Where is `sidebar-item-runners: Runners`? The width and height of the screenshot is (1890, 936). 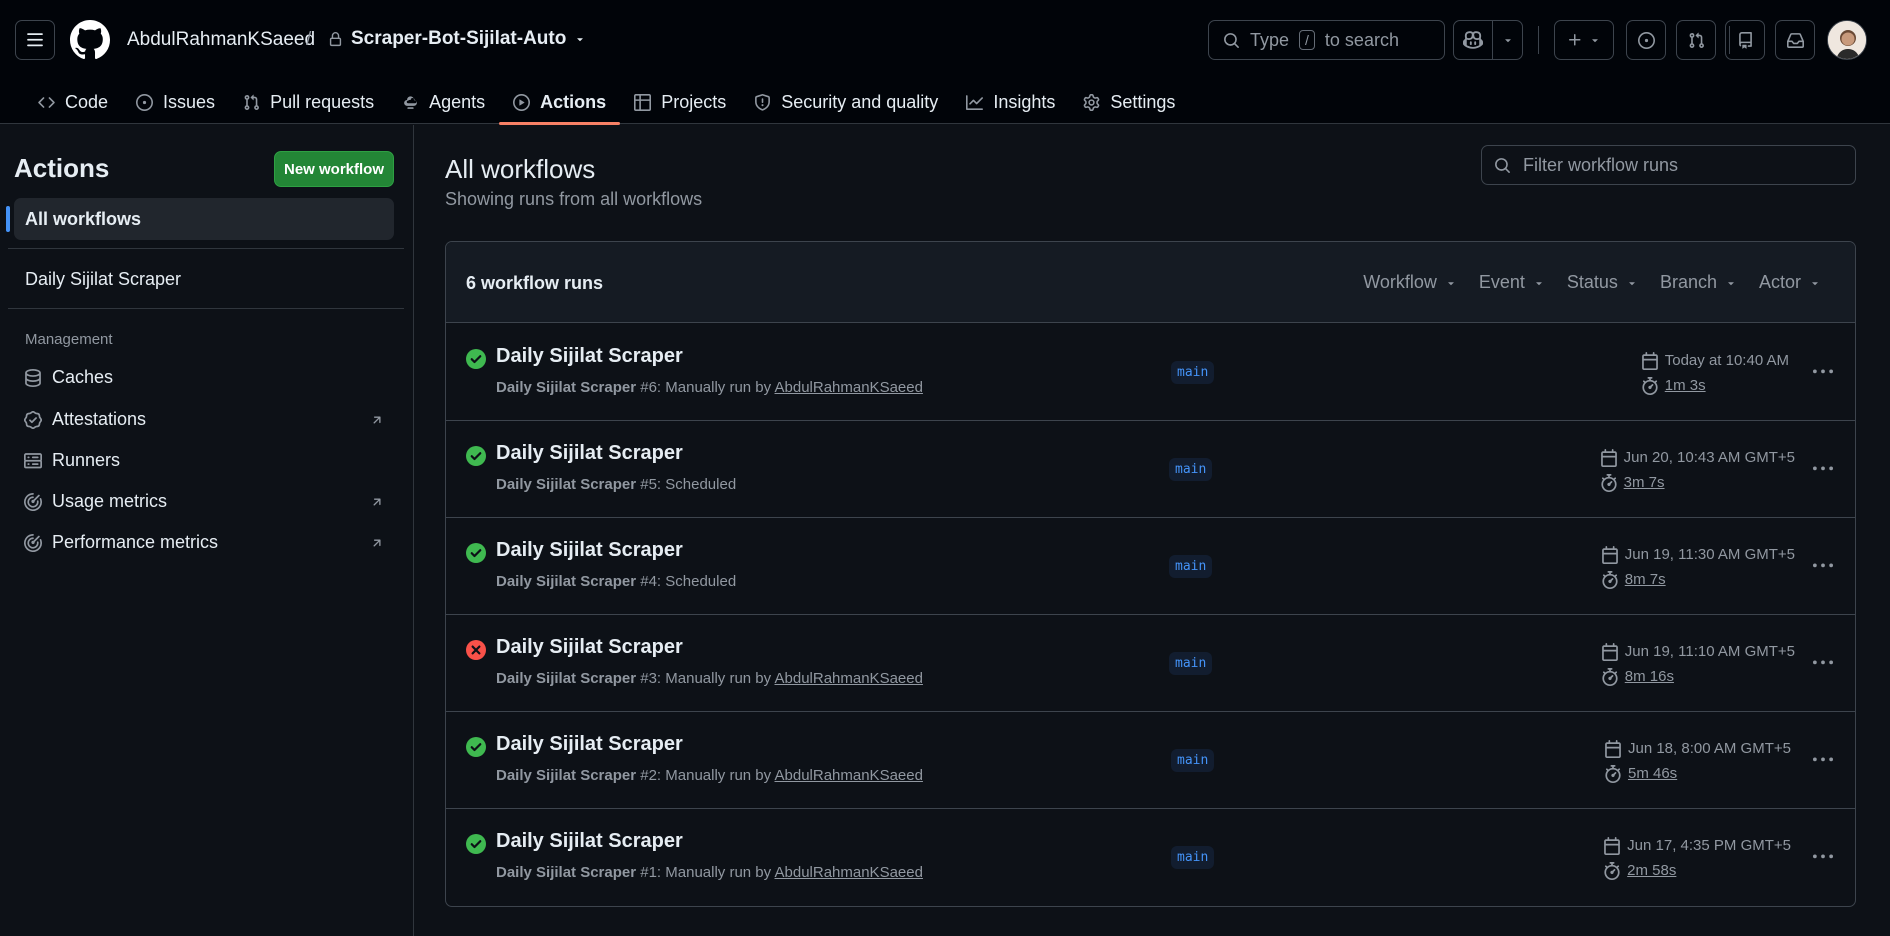 sidebar-item-runners: Runners is located at coordinates (204, 460).